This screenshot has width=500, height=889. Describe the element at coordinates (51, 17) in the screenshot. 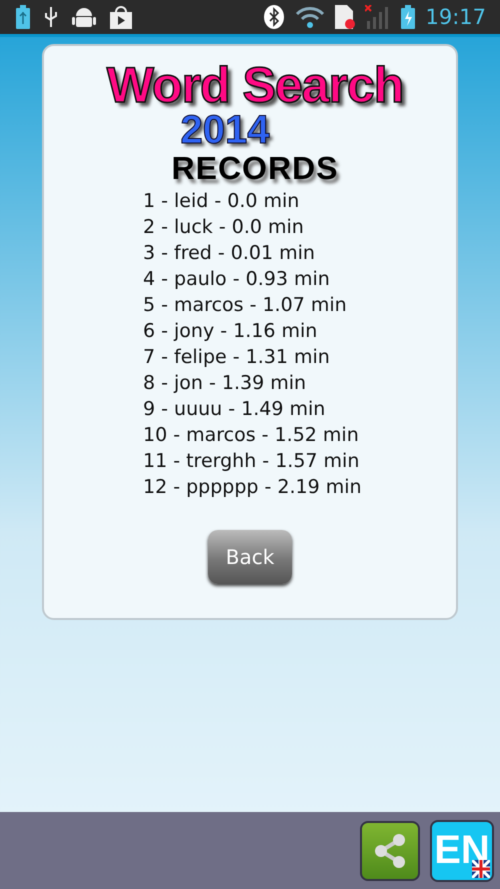

I see `usb-icon` at that location.